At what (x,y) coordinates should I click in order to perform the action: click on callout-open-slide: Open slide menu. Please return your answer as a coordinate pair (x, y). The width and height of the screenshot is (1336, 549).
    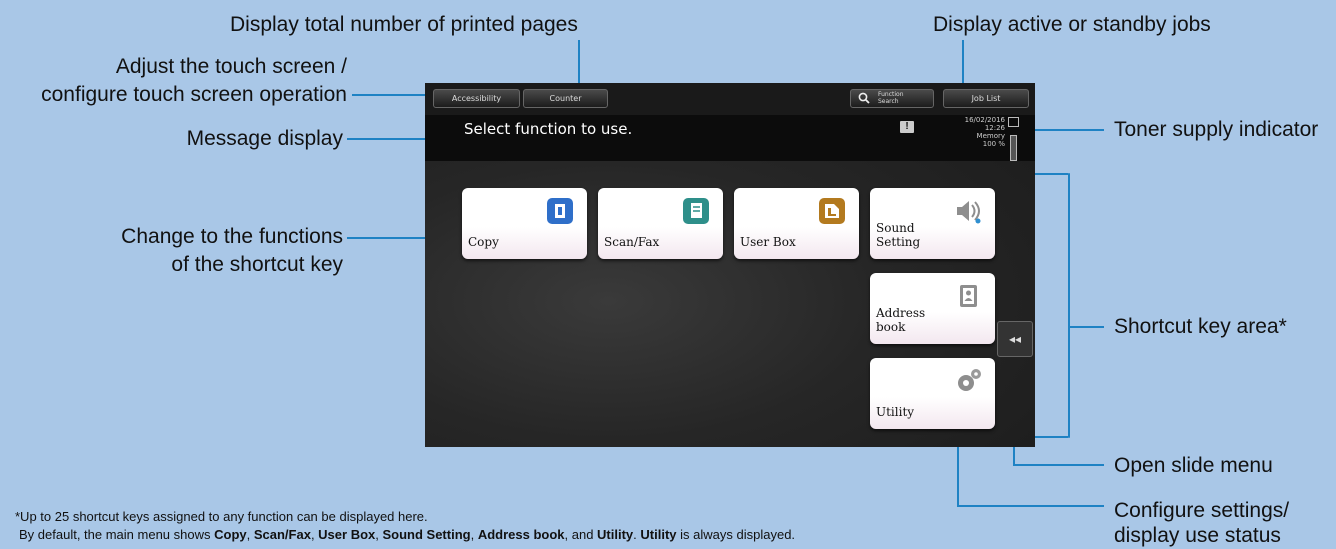
    Looking at the image, I should click on (1193, 465).